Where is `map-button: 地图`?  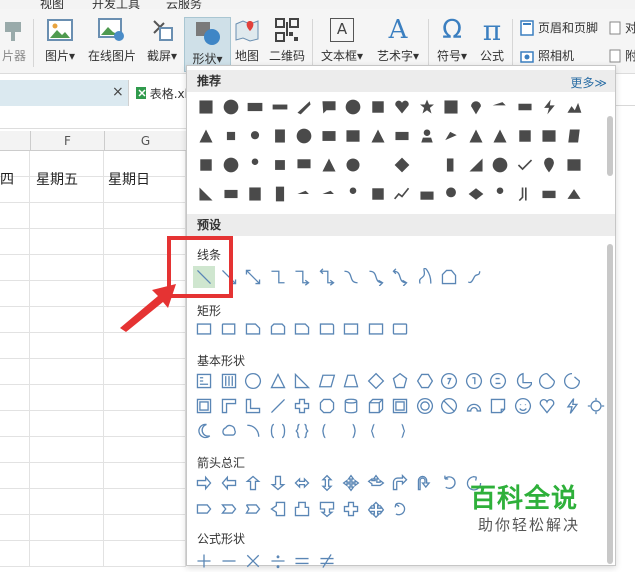 map-button: 地图 is located at coordinates (247, 43).